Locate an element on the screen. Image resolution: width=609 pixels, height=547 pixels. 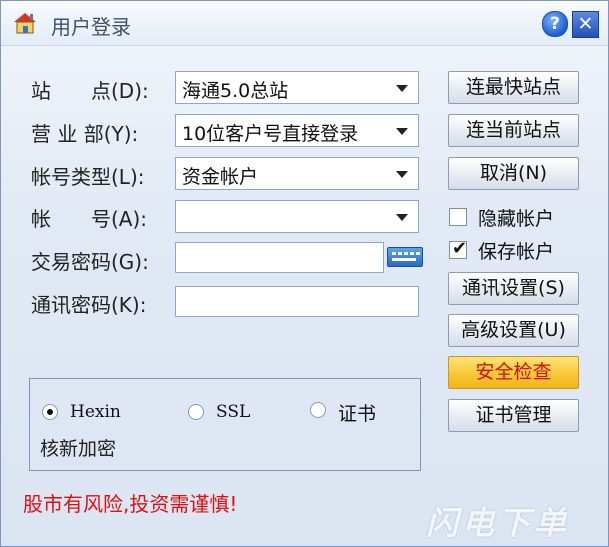
hexin-radio is located at coordinates (50, 412).